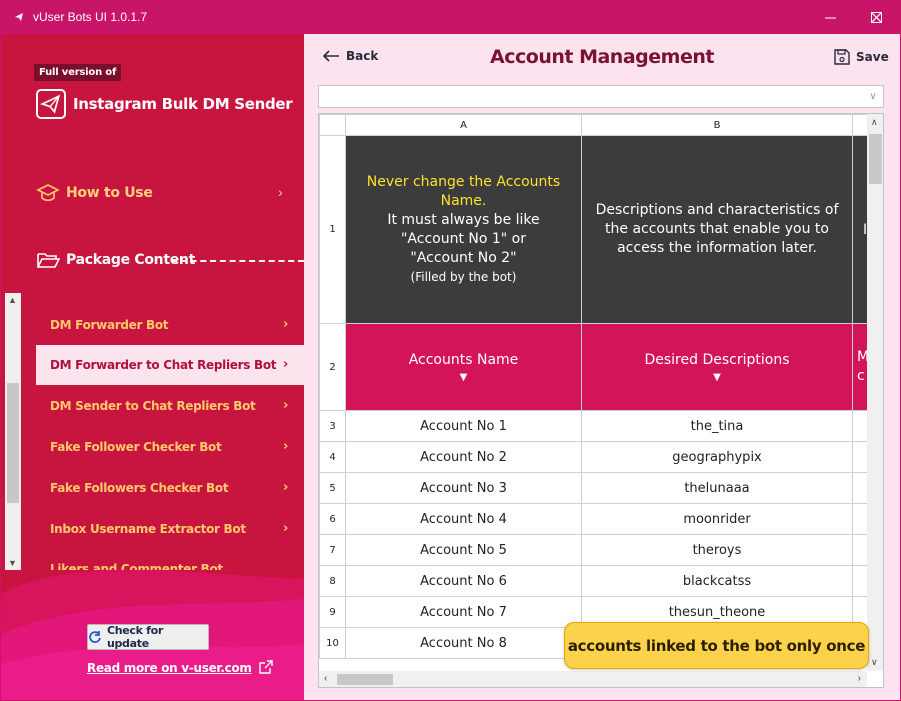 This screenshot has height=701, width=901. Describe the element at coordinates (463, 426) in the screenshot. I see `cell-account-name: Account No 1` at that location.